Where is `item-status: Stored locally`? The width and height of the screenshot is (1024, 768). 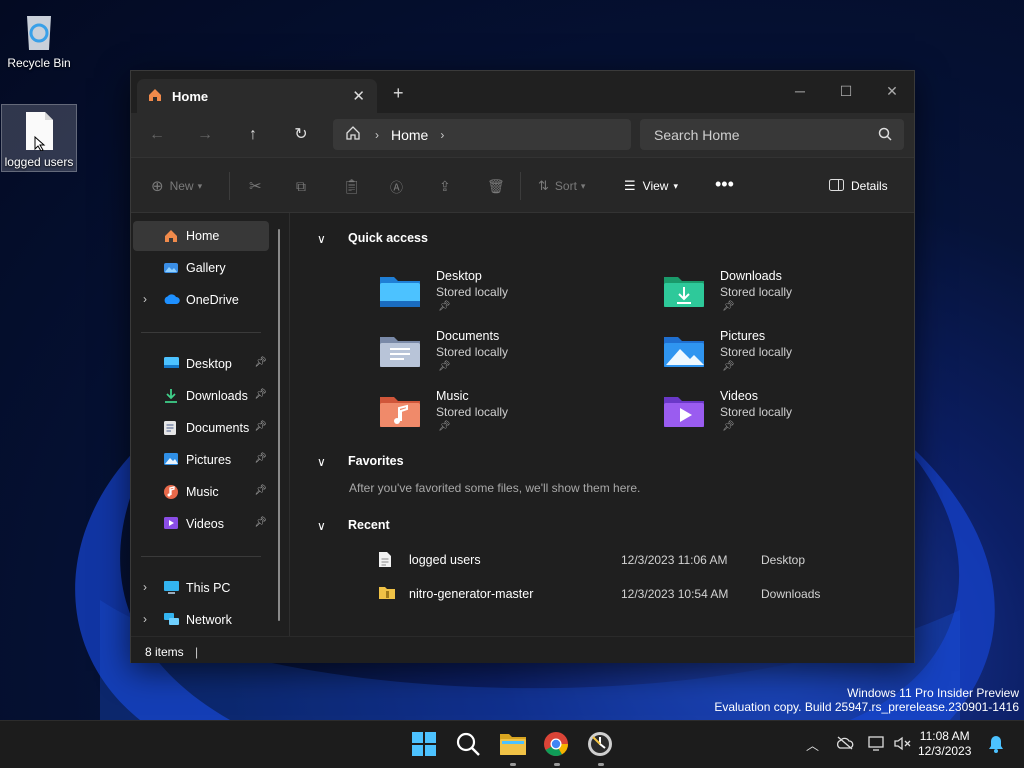 item-status: Stored locally is located at coordinates (756, 412).